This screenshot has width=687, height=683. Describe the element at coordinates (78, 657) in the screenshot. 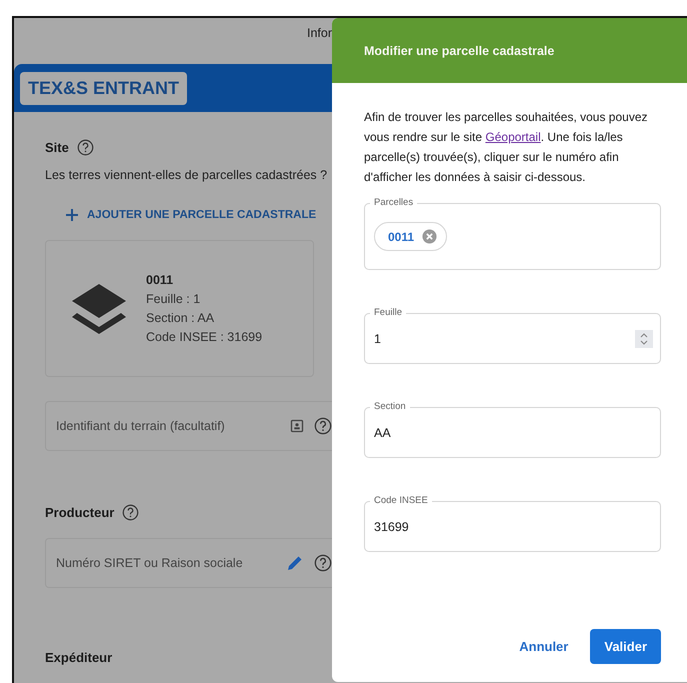

I see `section-title: Expéditeur` at that location.